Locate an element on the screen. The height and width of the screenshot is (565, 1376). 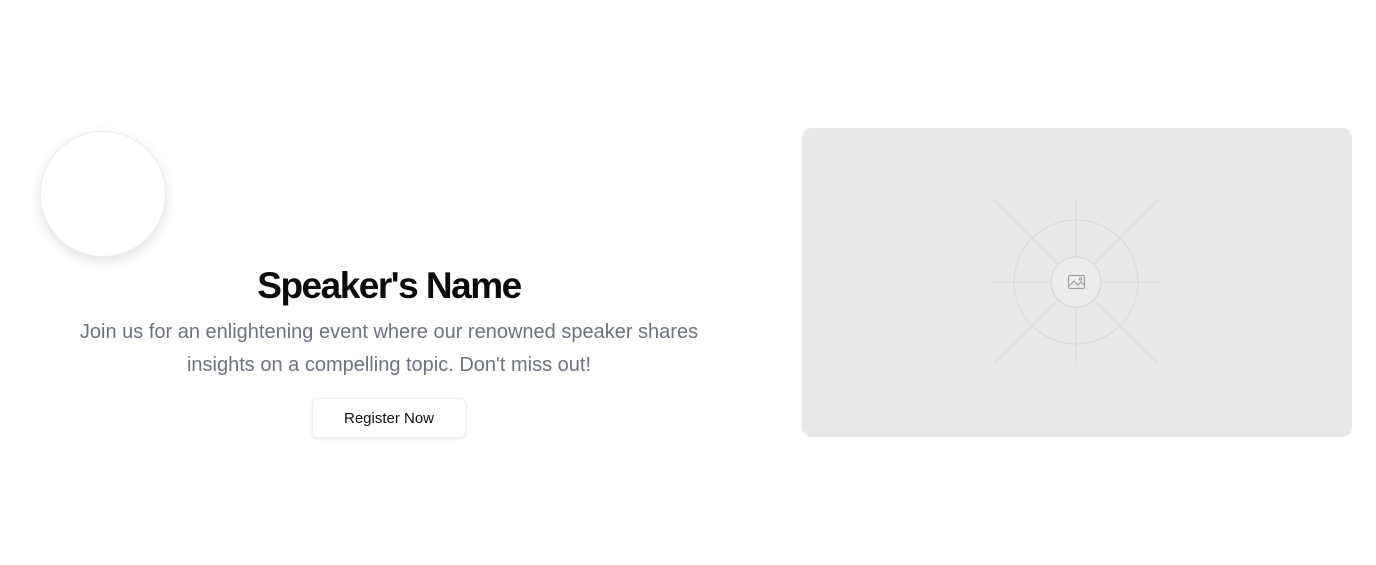
register-button: Register Now is located at coordinates (389, 418).